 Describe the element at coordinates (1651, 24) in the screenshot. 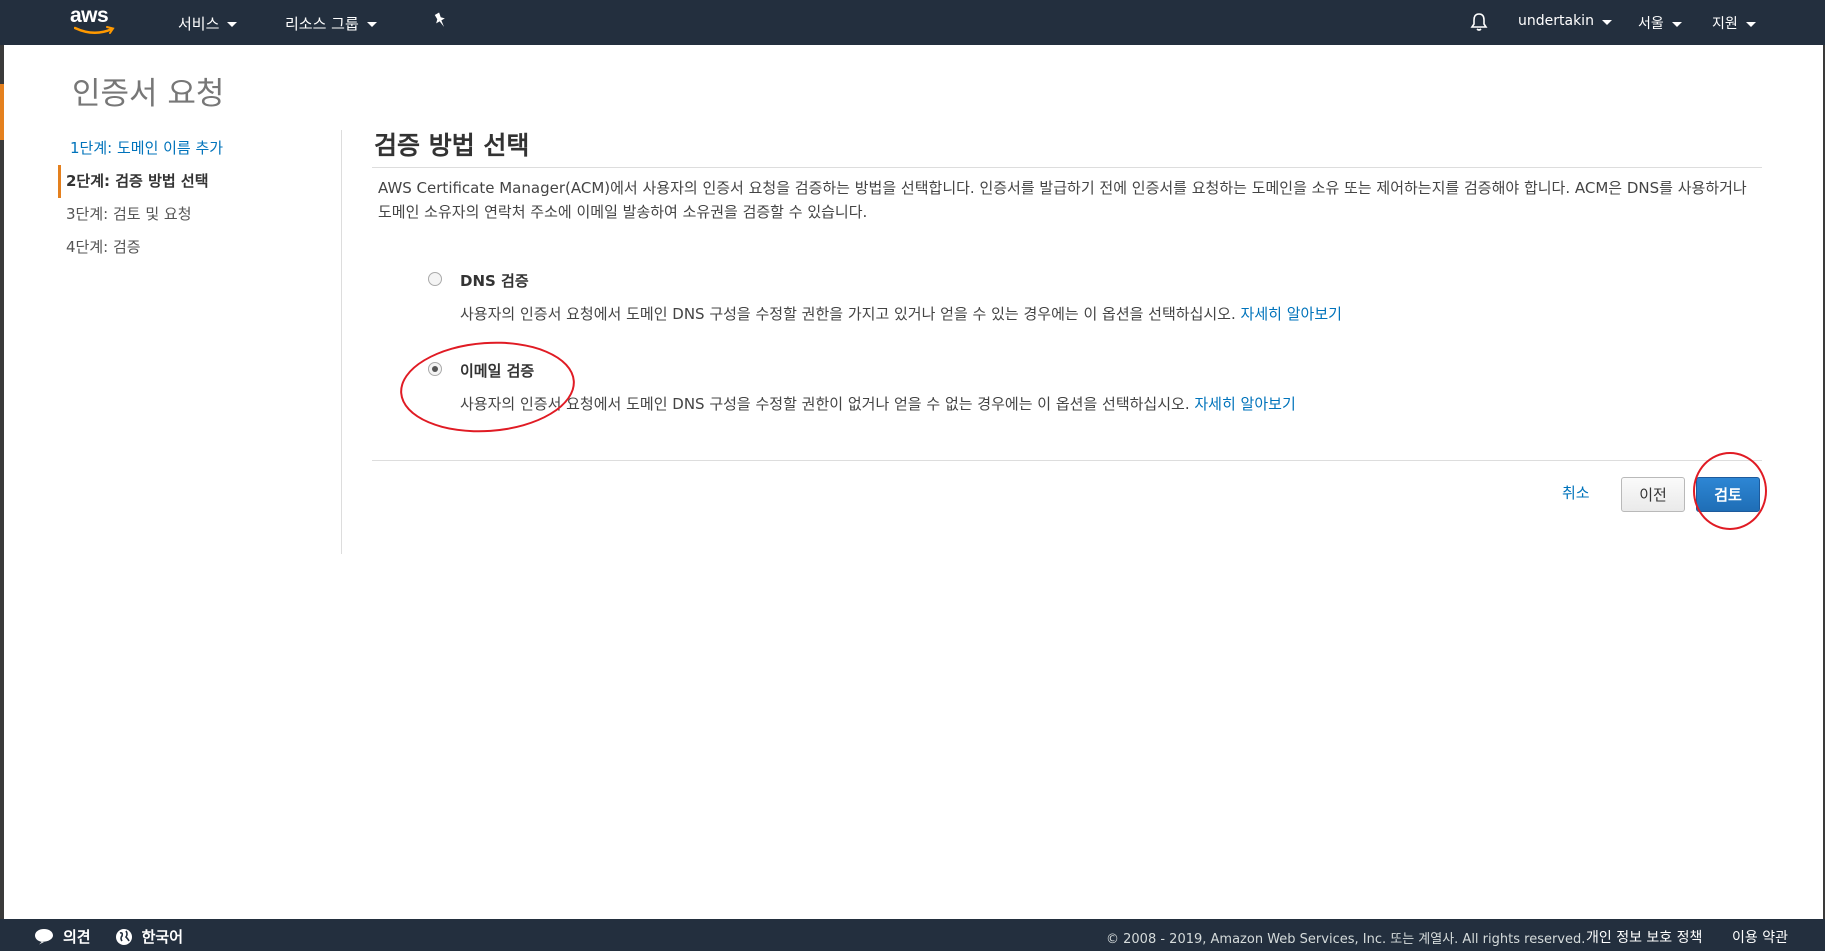

I see `region-label: 서울` at that location.